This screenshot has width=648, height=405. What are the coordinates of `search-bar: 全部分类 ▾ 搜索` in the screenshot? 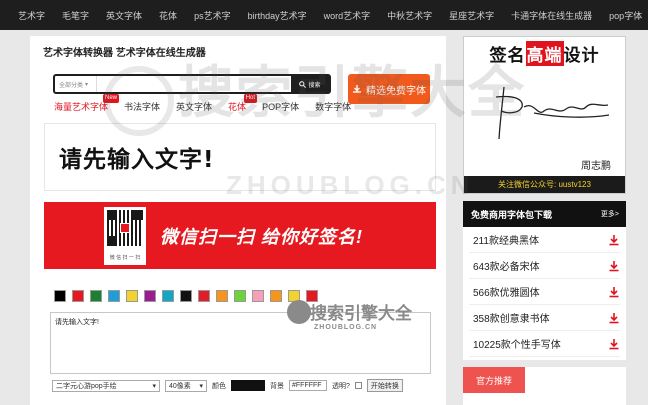 It's located at (192, 84).